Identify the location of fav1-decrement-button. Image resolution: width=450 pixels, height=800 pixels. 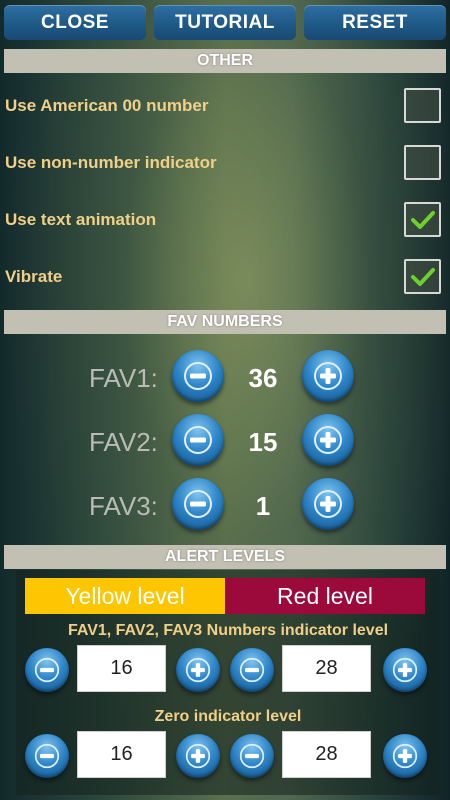
(198, 376).